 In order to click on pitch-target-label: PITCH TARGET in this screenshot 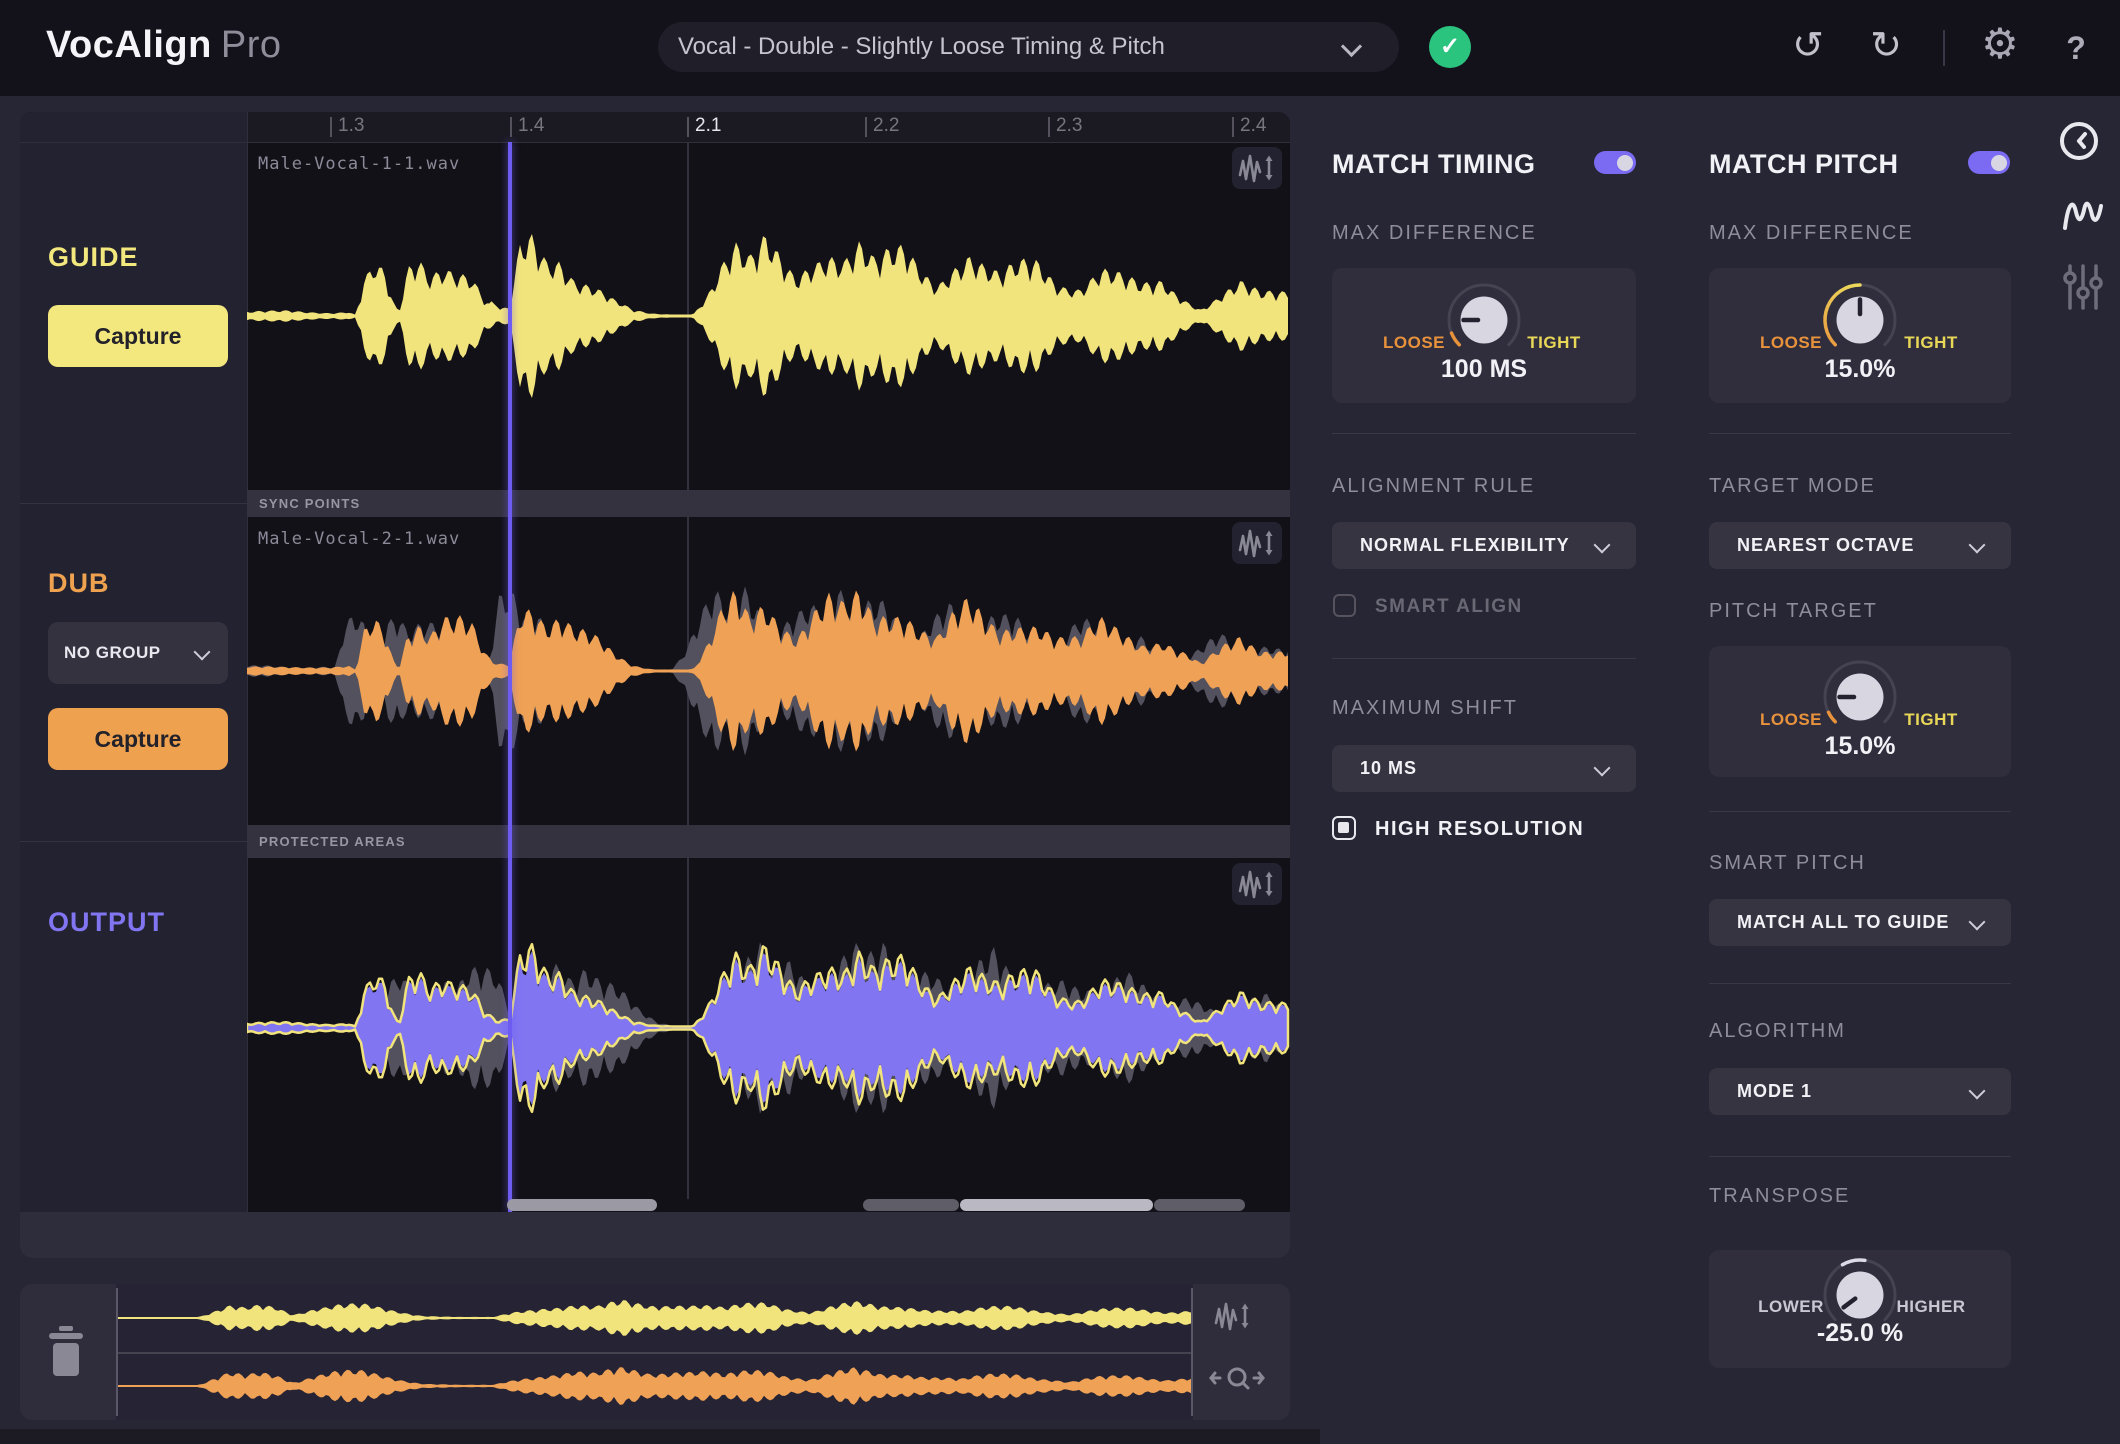, I will do `click(1793, 611)`.